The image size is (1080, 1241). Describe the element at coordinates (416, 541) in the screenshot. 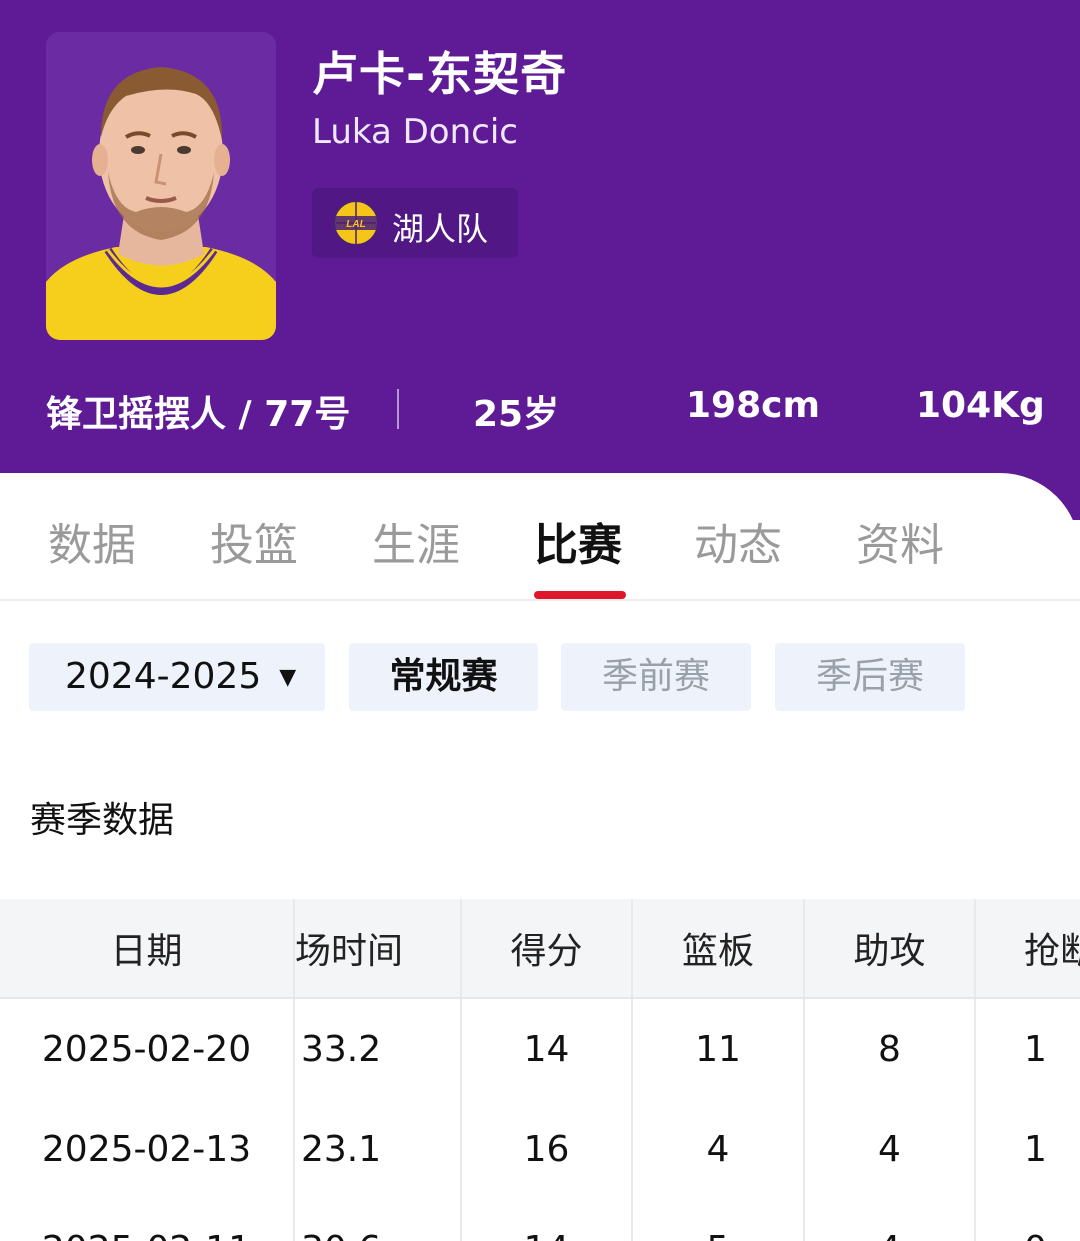

I see `tab-career: 生涯` at that location.